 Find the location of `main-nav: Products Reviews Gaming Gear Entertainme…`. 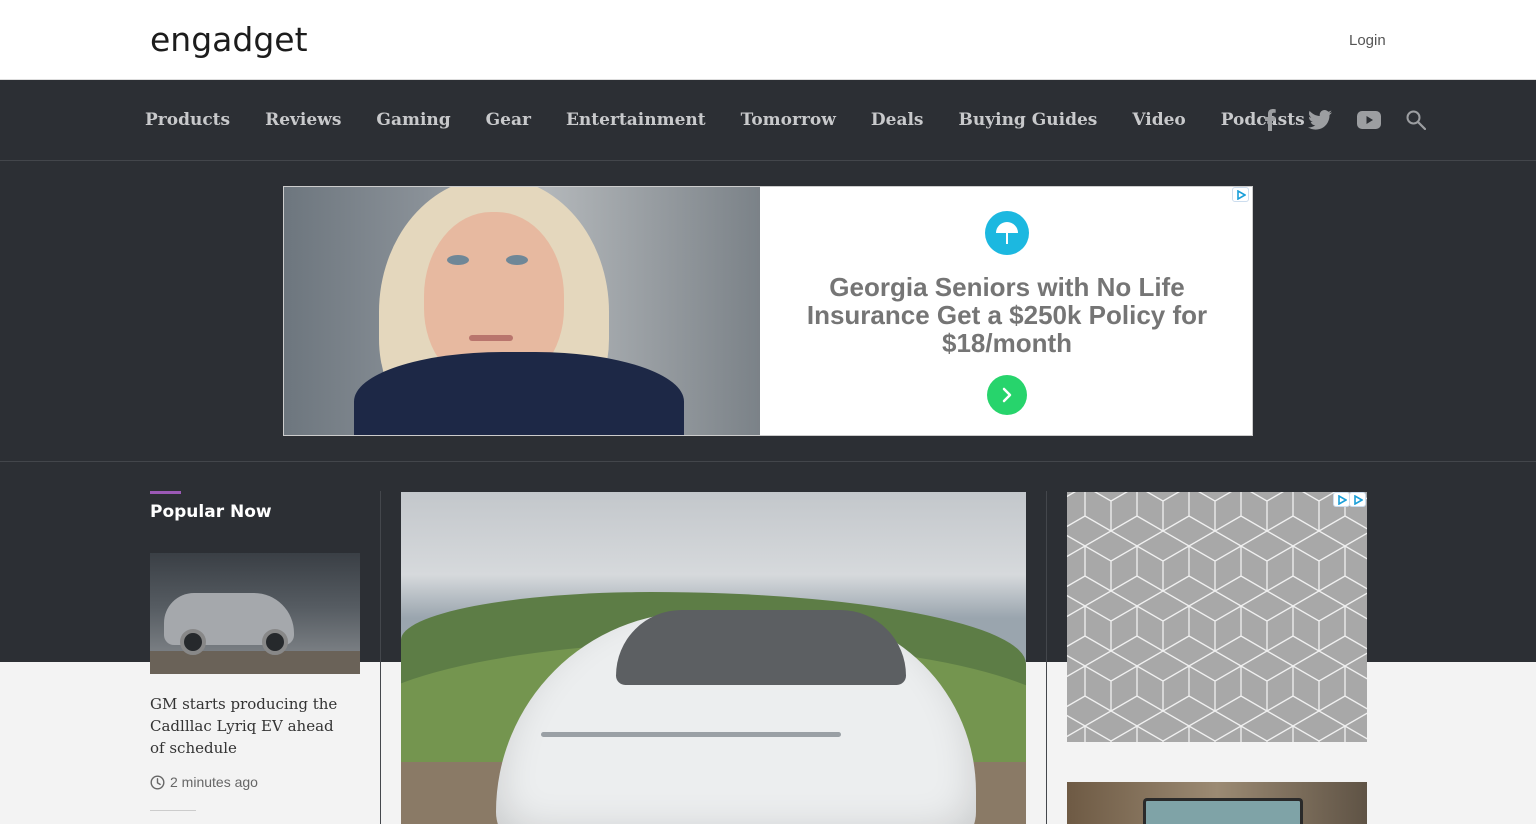

main-nav: Products Reviews Gaming Gear Entertainme… is located at coordinates (768, 120).